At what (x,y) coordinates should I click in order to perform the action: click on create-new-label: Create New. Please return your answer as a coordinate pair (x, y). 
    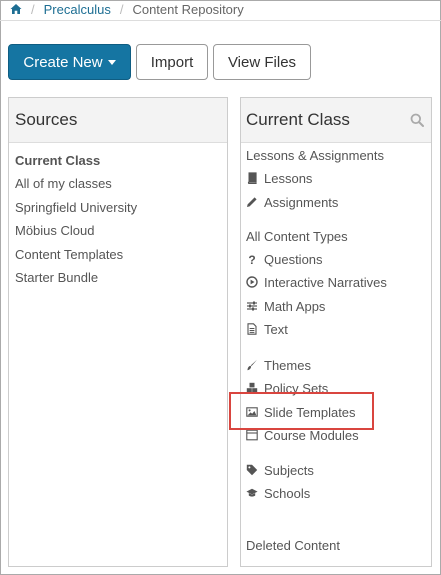
    Looking at the image, I should click on (63, 62).